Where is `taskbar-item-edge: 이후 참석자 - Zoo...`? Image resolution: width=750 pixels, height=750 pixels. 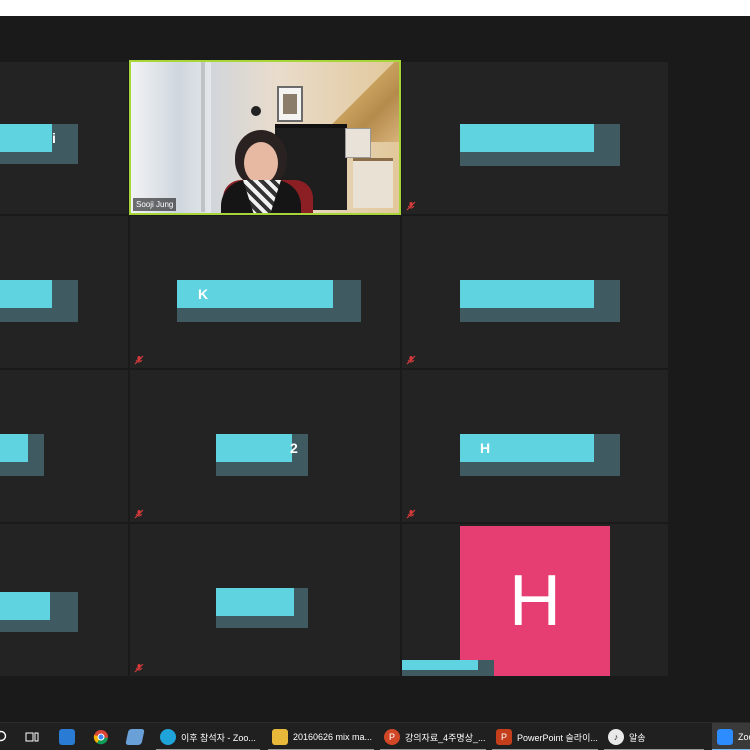 taskbar-item-edge: 이후 참석자 - Zoo... is located at coordinates (208, 736).